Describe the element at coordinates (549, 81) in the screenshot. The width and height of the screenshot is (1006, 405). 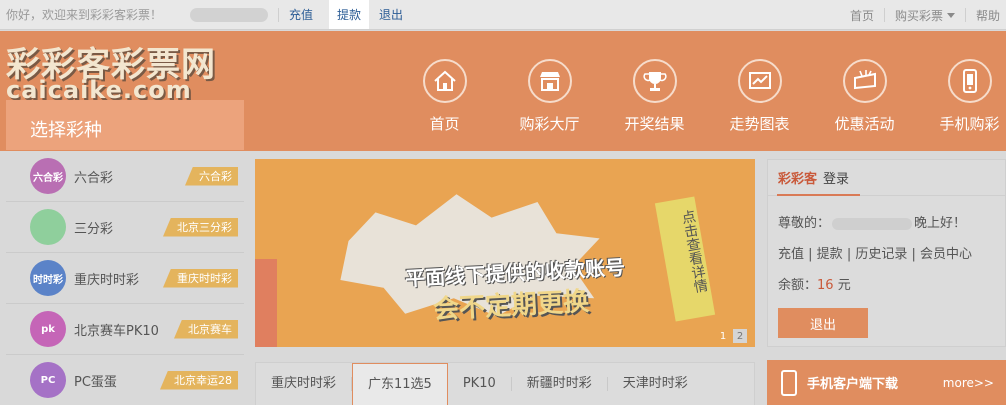
I see `store-icon` at that location.